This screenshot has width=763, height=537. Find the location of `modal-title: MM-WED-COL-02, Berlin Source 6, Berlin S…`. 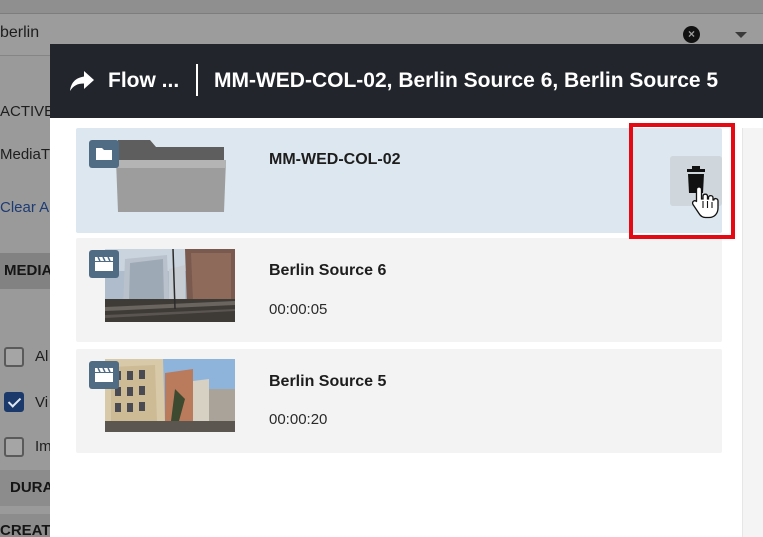

modal-title: MM-WED-COL-02, Berlin Source 6, Berlin S… is located at coordinates (466, 80).